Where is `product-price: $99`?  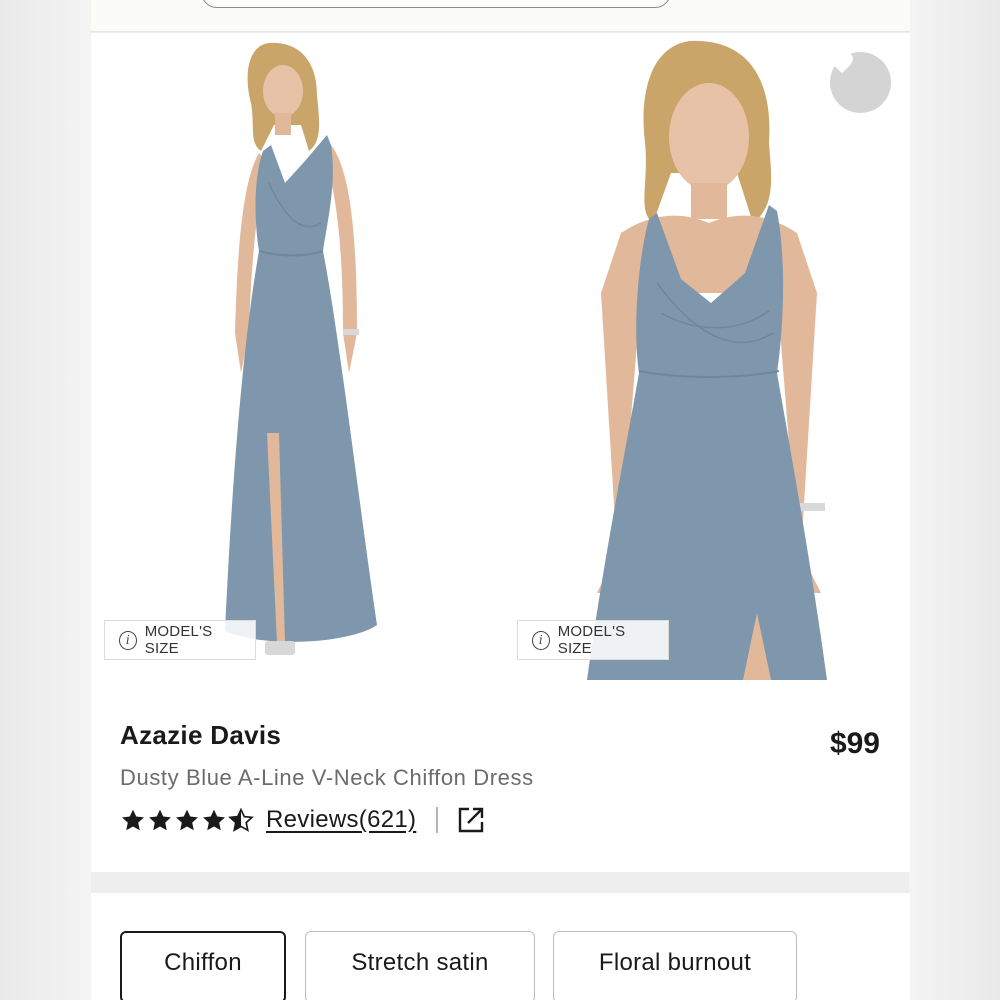
product-price: $99 is located at coordinates (854, 743).